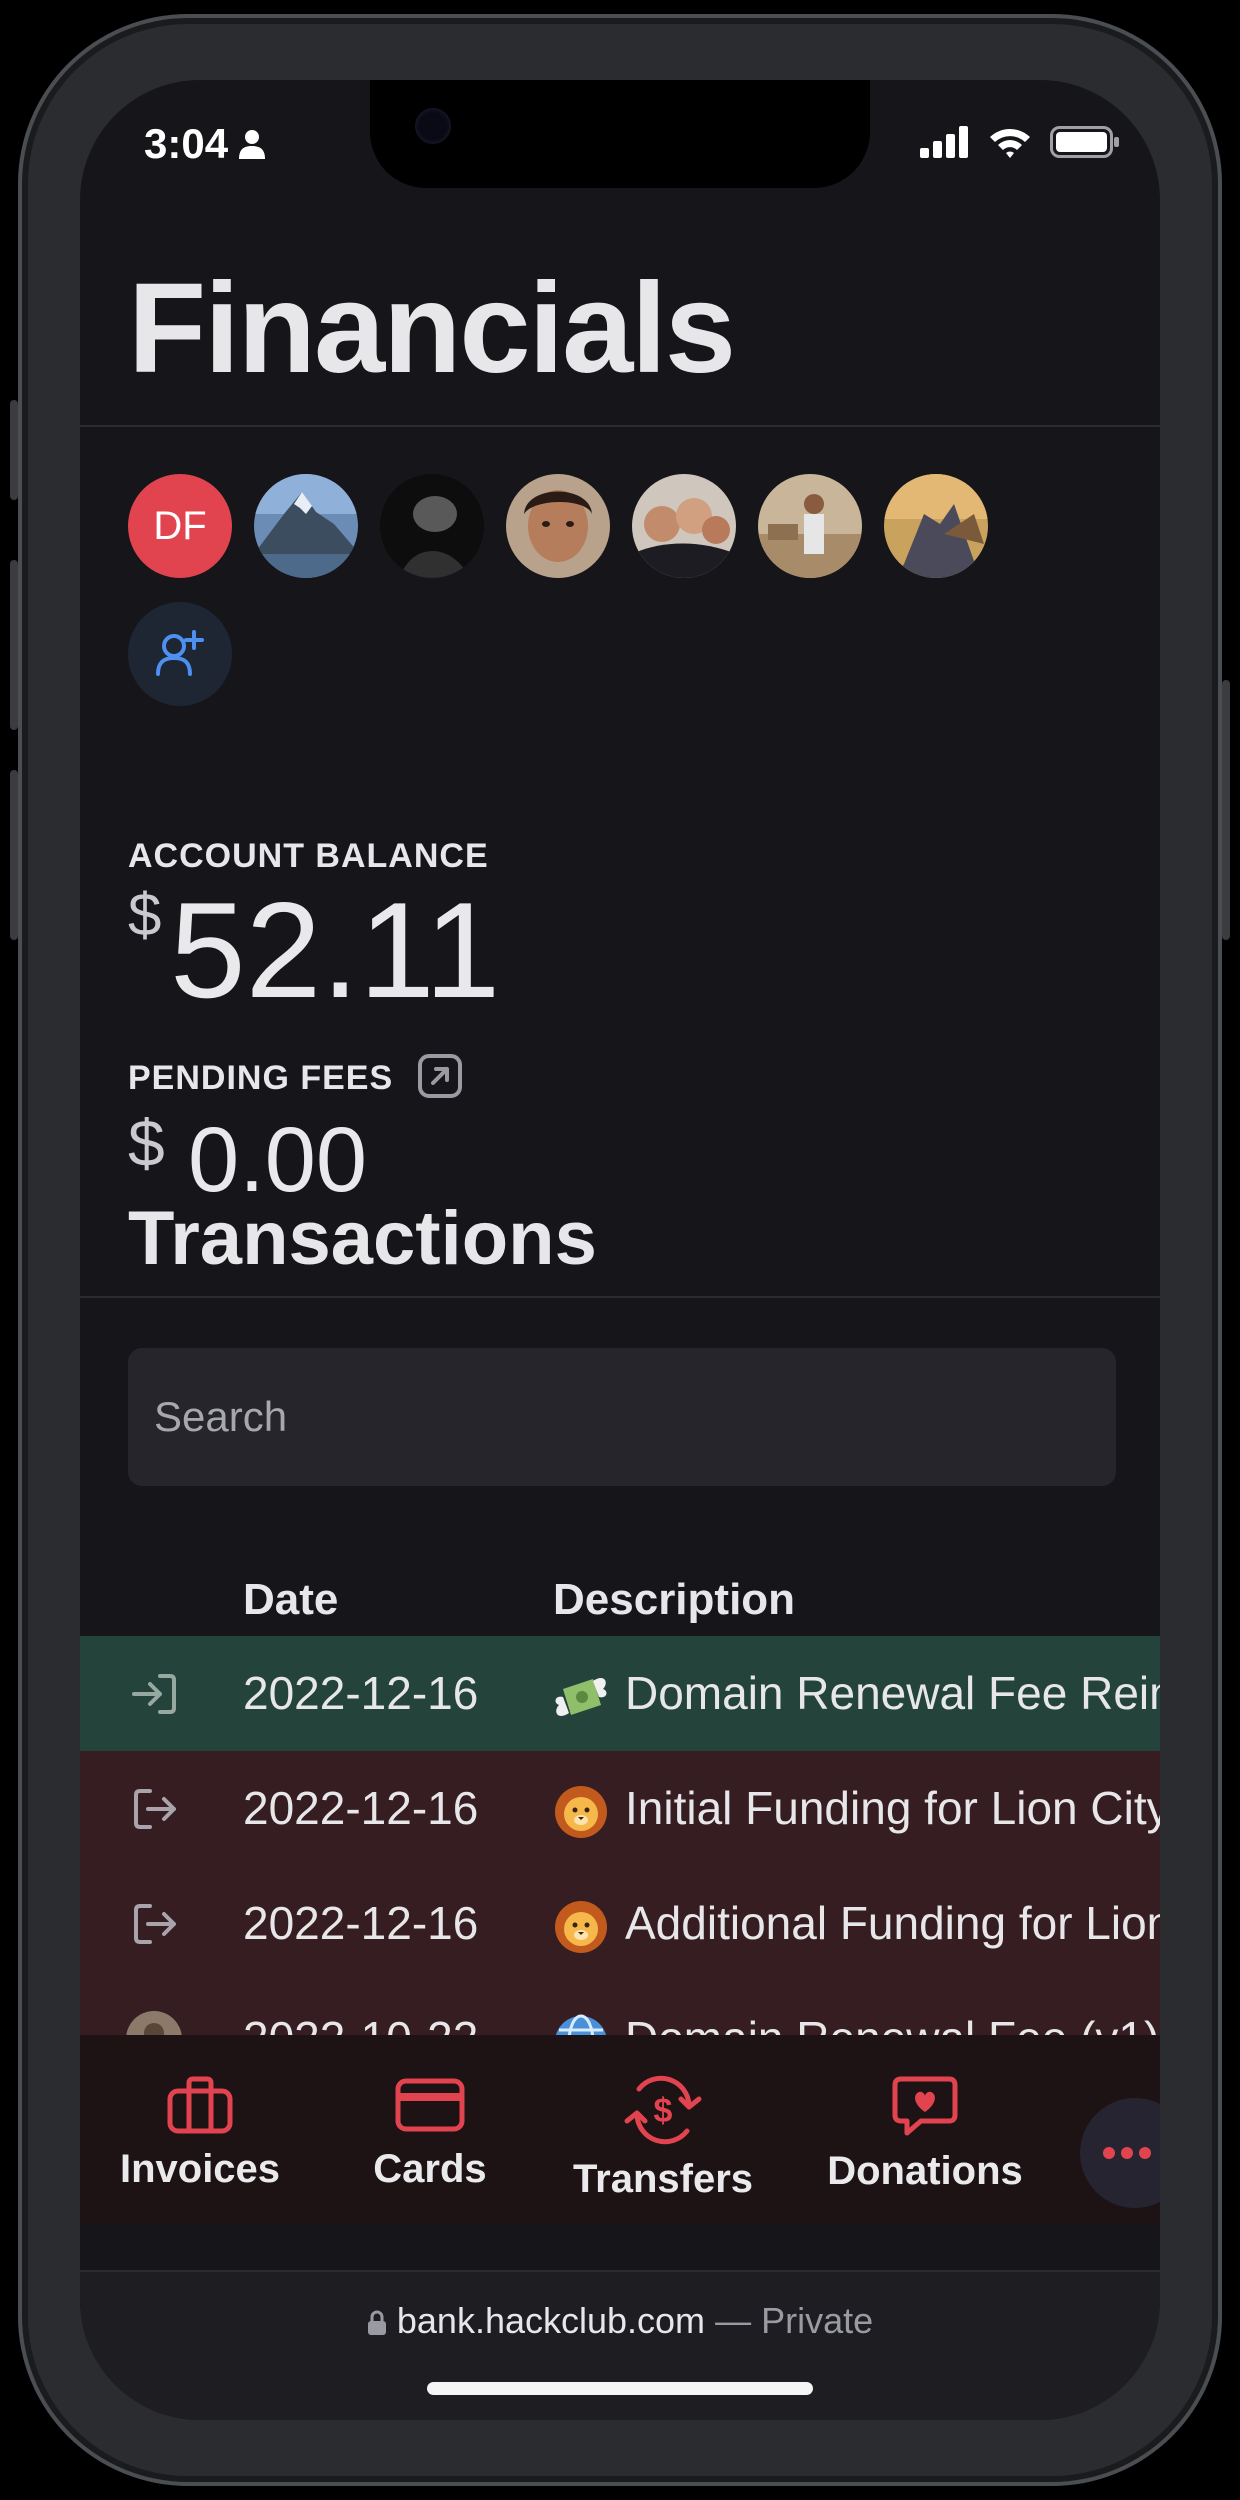 Image resolution: width=1240 pixels, height=2500 pixels. Describe the element at coordinates (362, 1238) in the screenshot. I see `transactions-title: Transactions` at that location.